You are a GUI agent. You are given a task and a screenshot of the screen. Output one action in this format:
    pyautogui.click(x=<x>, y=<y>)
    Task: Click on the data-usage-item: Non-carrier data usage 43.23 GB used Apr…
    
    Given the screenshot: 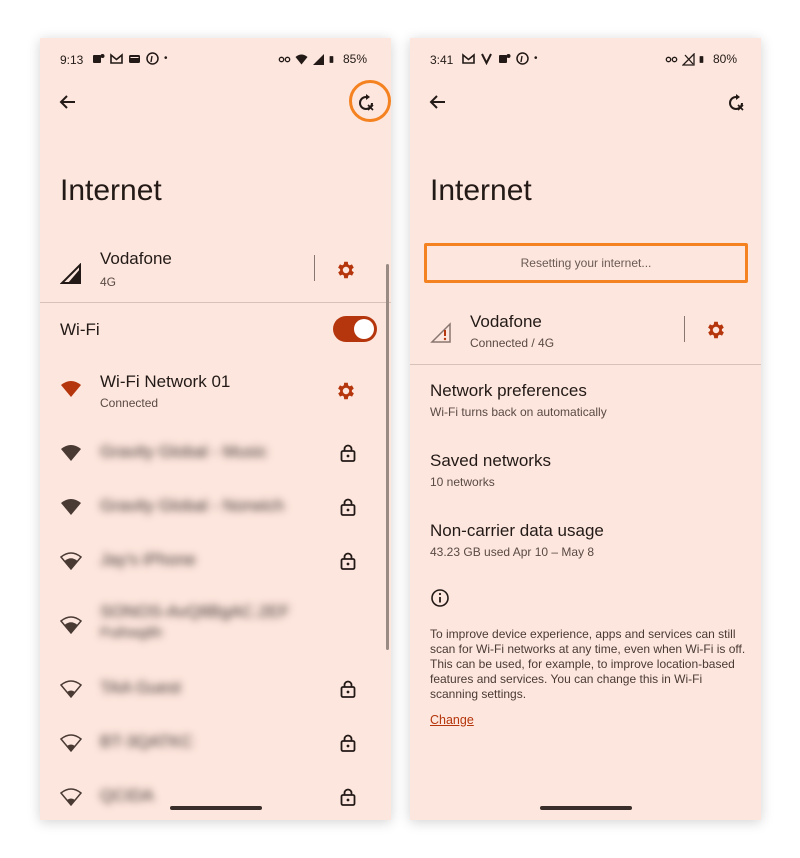 What is the action you would take?
    pyautogui.click(x=585, y=540)
    